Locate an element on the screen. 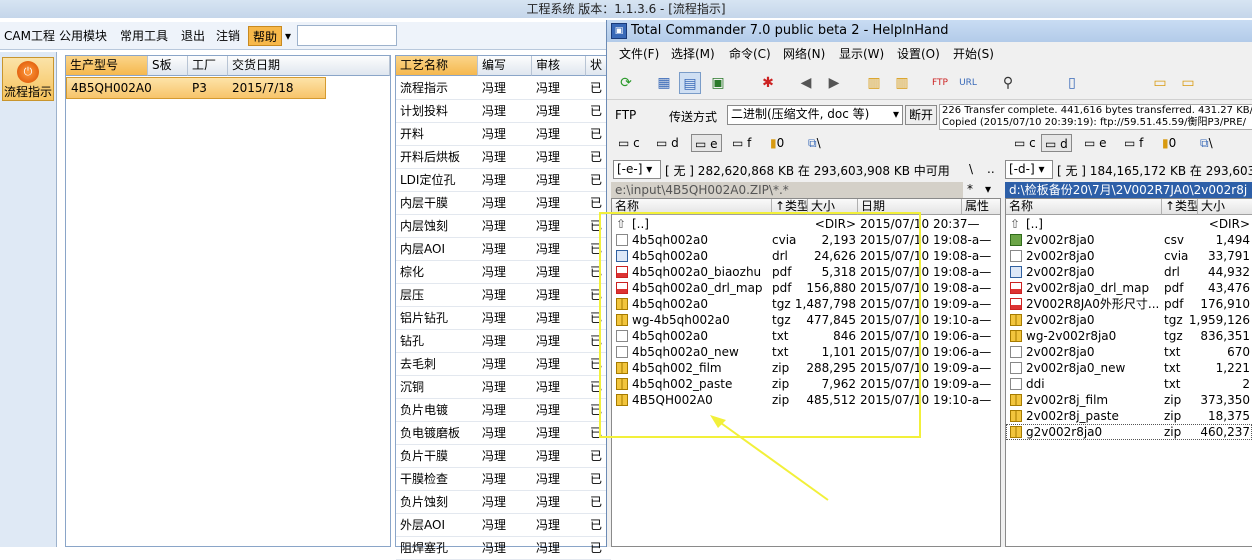  file-row: 2v002r8ja0 csv 1,494 is located at coordinates (1129, 240).